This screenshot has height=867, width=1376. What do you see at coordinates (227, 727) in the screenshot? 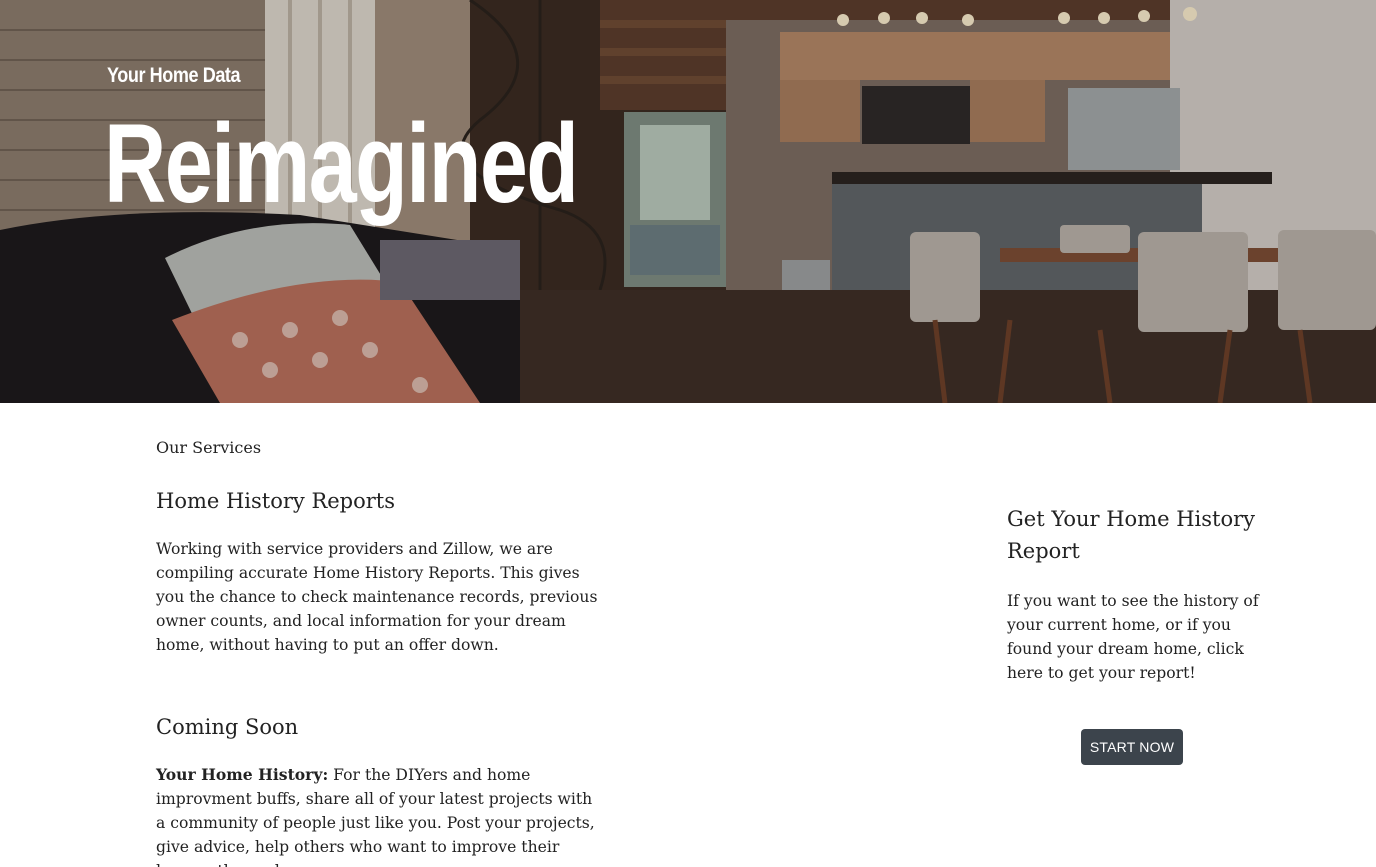
I see `coming-soon-heading: Coming Soon` at bounding box center [227, 727].